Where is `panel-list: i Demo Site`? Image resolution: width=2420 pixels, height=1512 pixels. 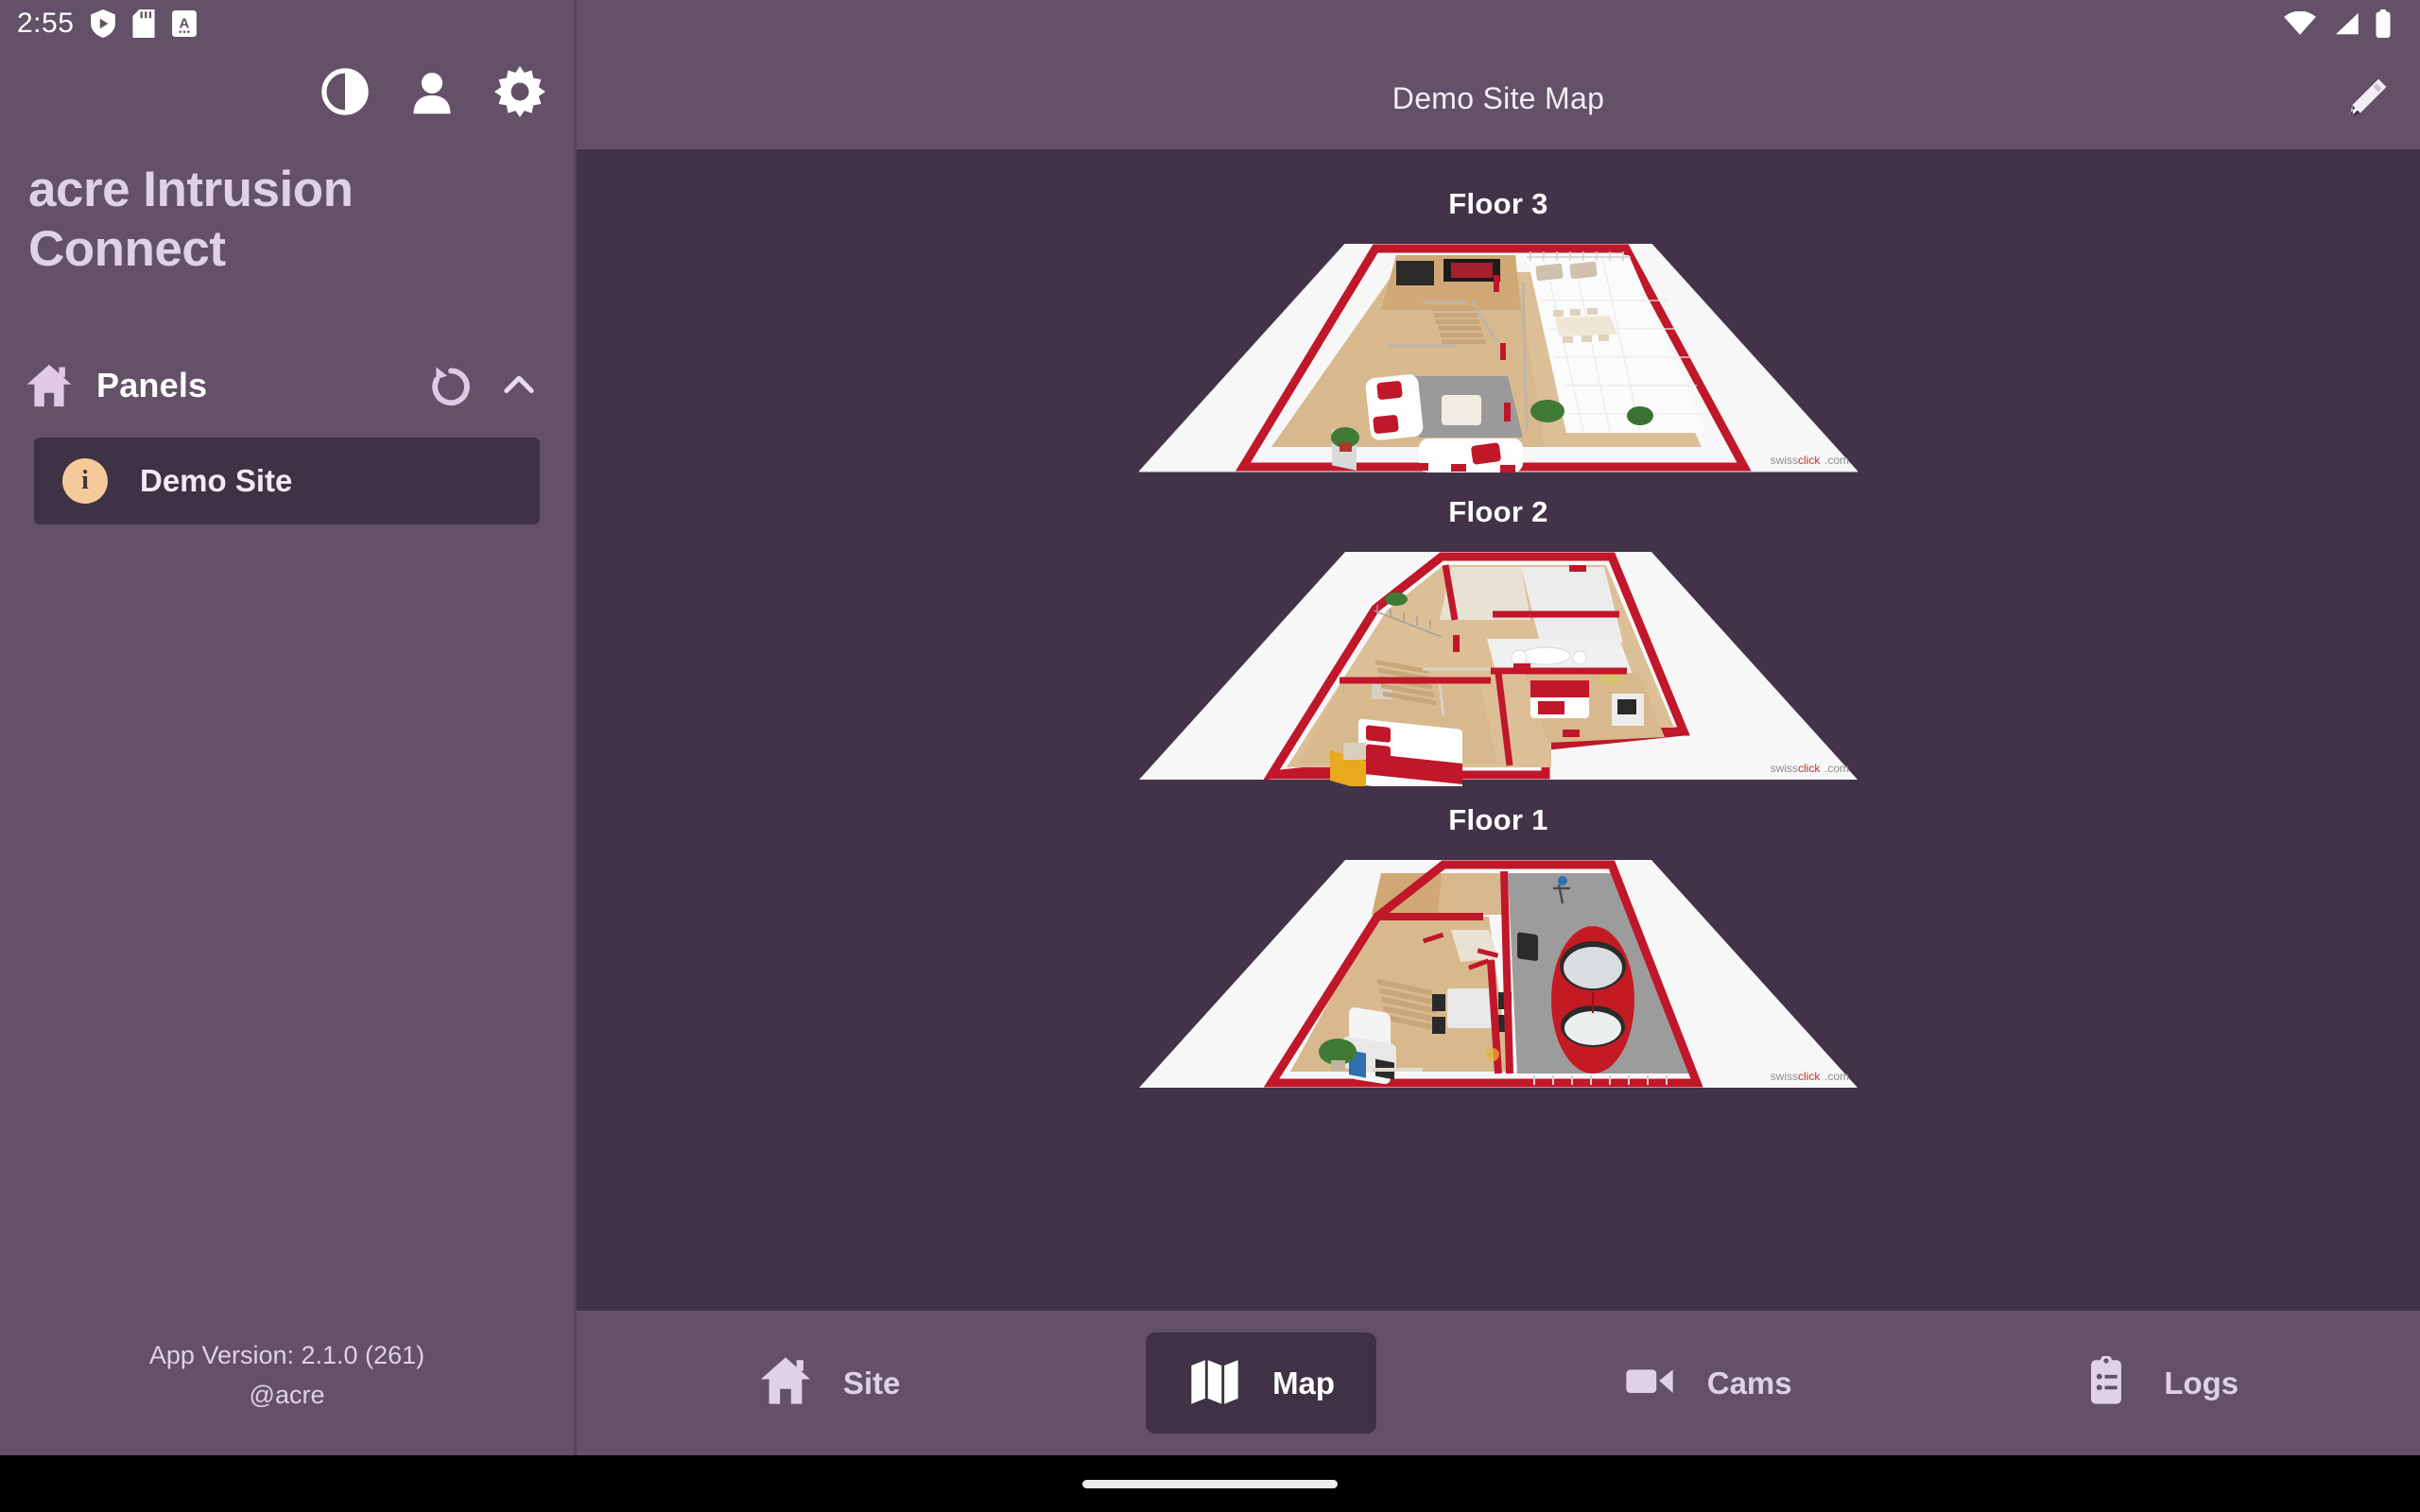 panel-list: i Demo Site is located at coordinates (287, 475).